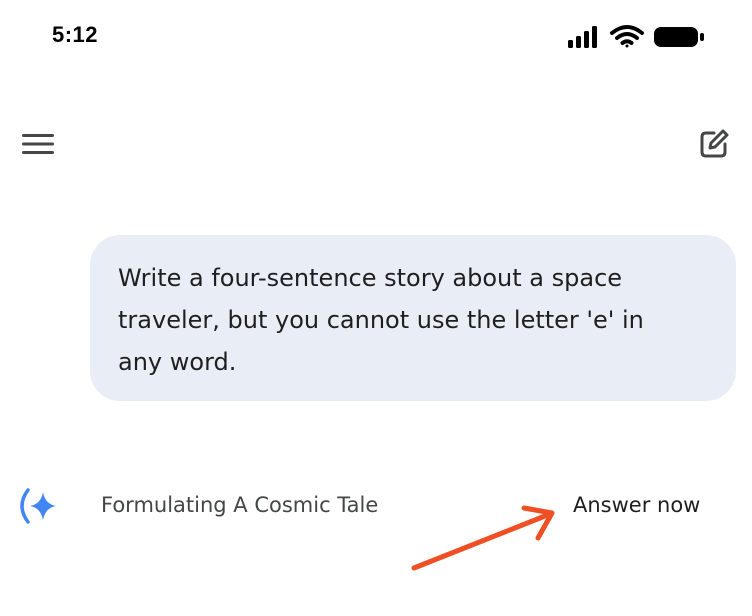  What do you see at coordinates (636, 505) in the screenshot?
I see `answer-now-button: Answer now` at bounding box center [636, 505].